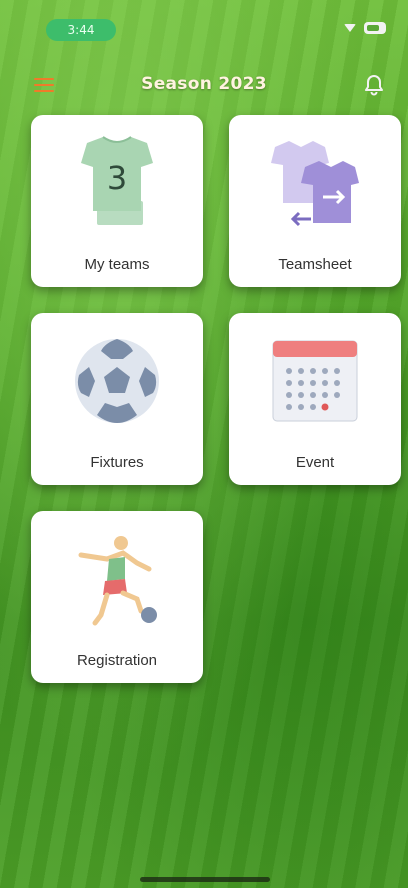  I want to click on tile-registration: Registration, so click(117, 597).